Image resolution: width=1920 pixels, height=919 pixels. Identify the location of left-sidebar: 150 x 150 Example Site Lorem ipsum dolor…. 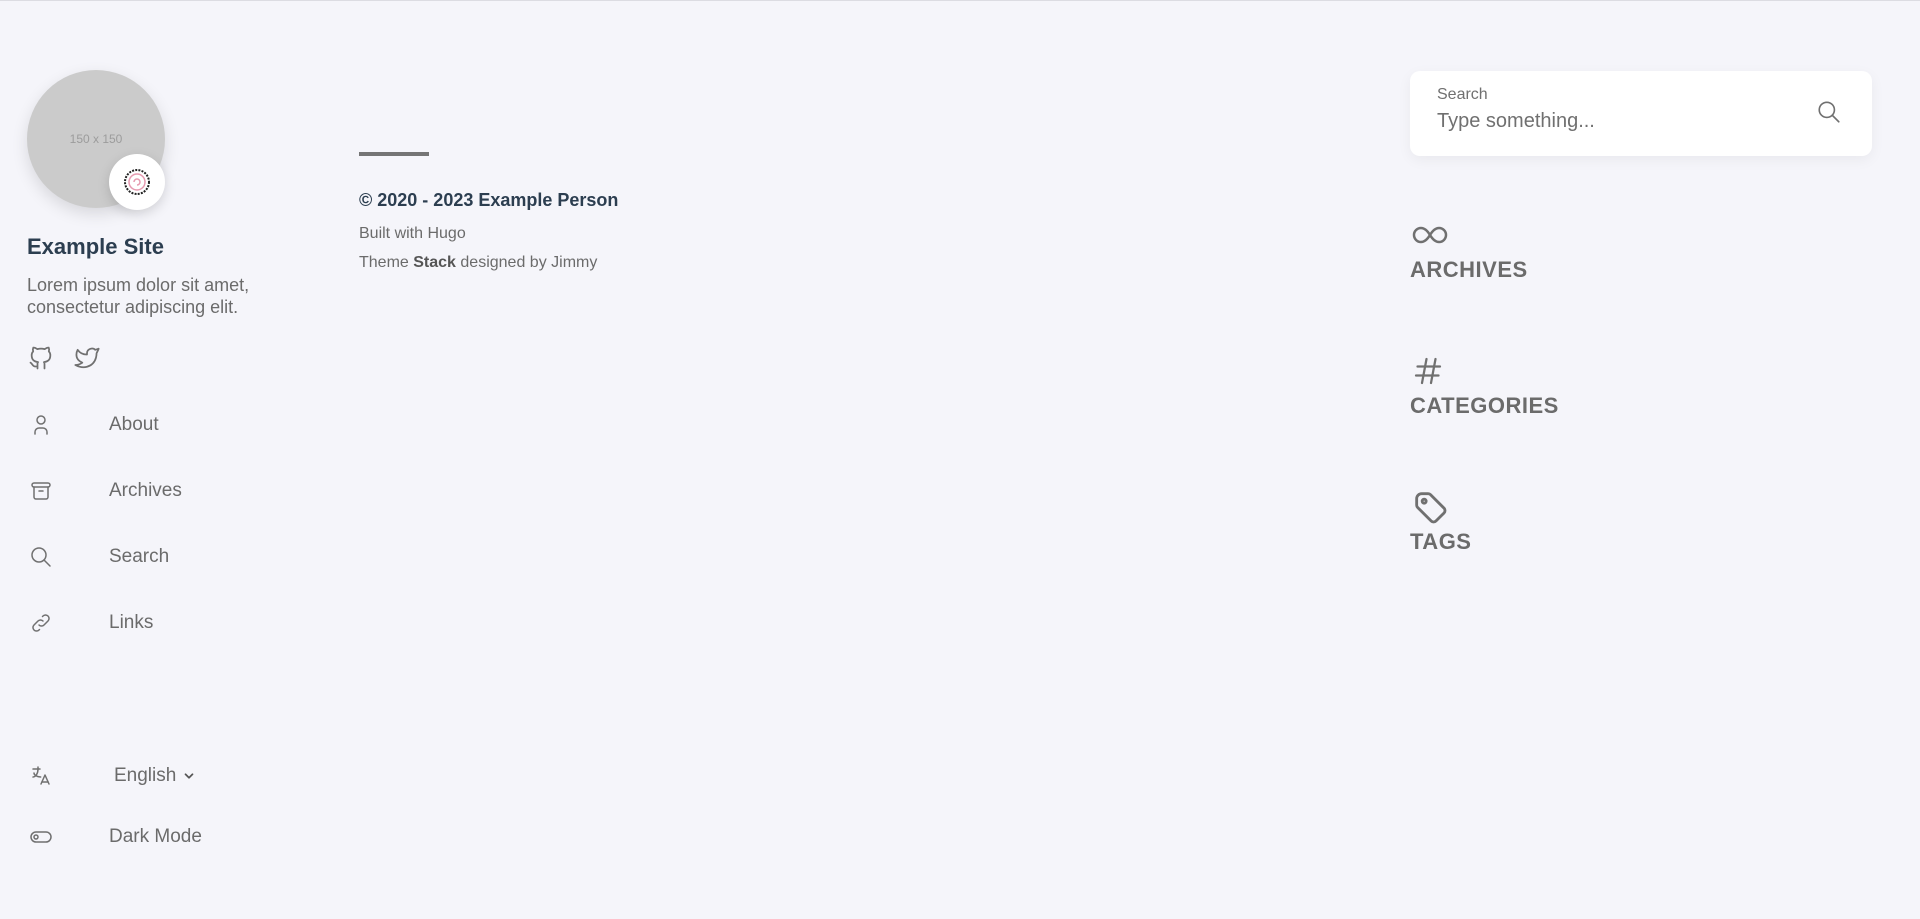
(177, 363).